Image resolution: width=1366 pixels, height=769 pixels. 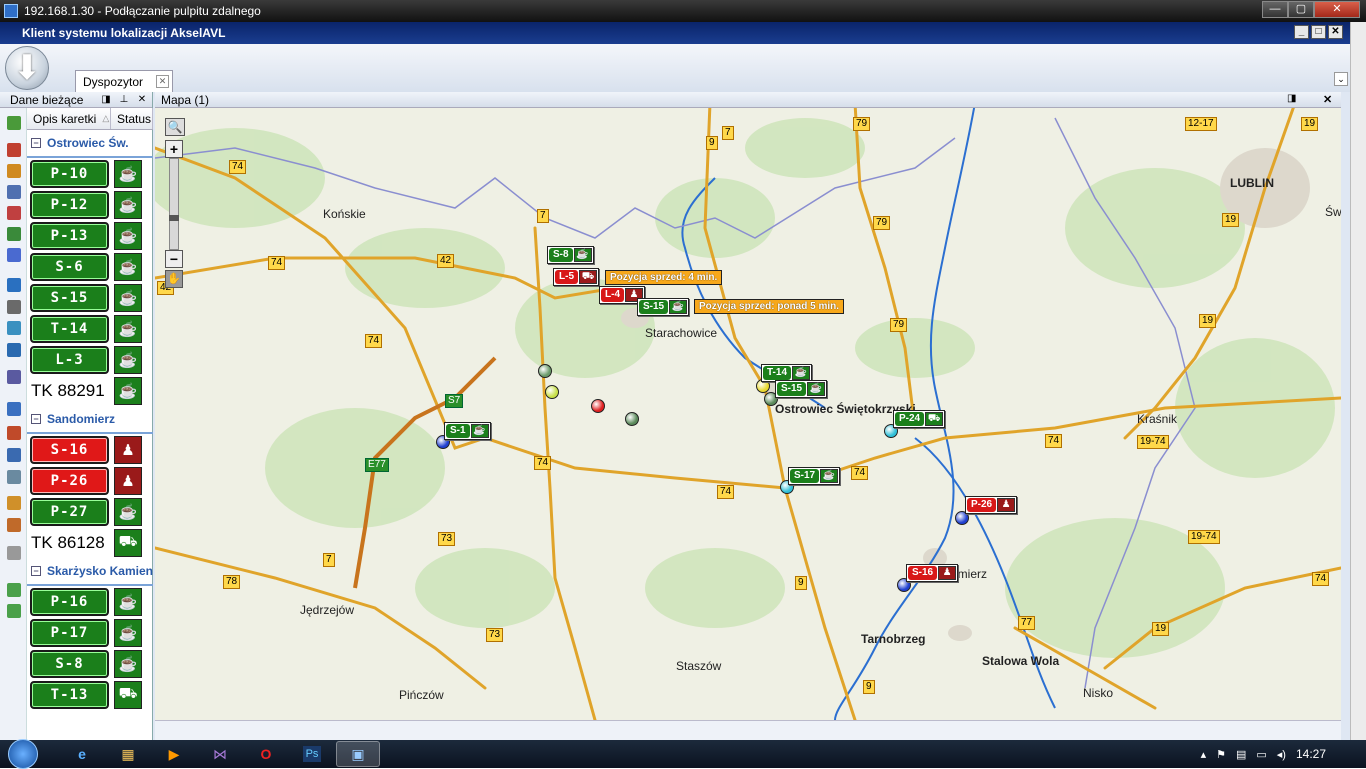 What do you see at coordinates (69, 601) in the screenshot?
I see `unit-label: P-16` at bounding box center [69, 601].